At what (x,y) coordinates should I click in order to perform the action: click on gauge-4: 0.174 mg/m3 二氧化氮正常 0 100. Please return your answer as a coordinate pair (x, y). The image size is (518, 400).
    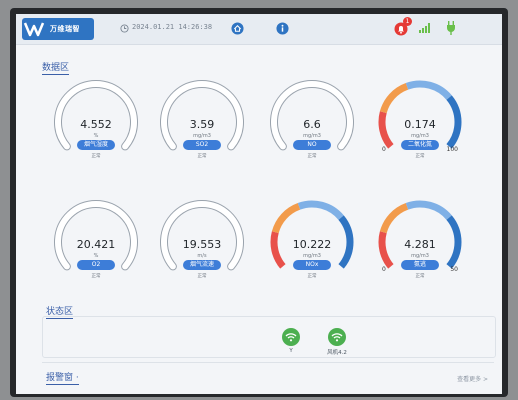
    Looking at the image, I should click on (420, 126).